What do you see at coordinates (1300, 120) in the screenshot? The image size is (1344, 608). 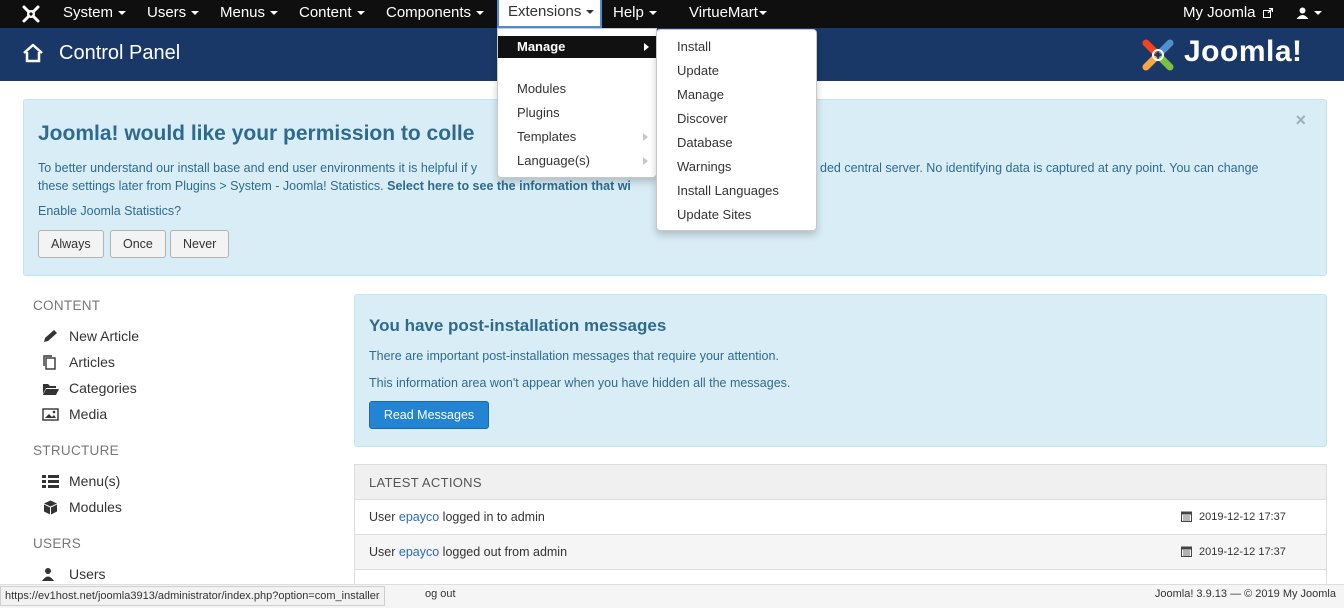 I see `close-icon: ×` at bounding box center [1300, 120].